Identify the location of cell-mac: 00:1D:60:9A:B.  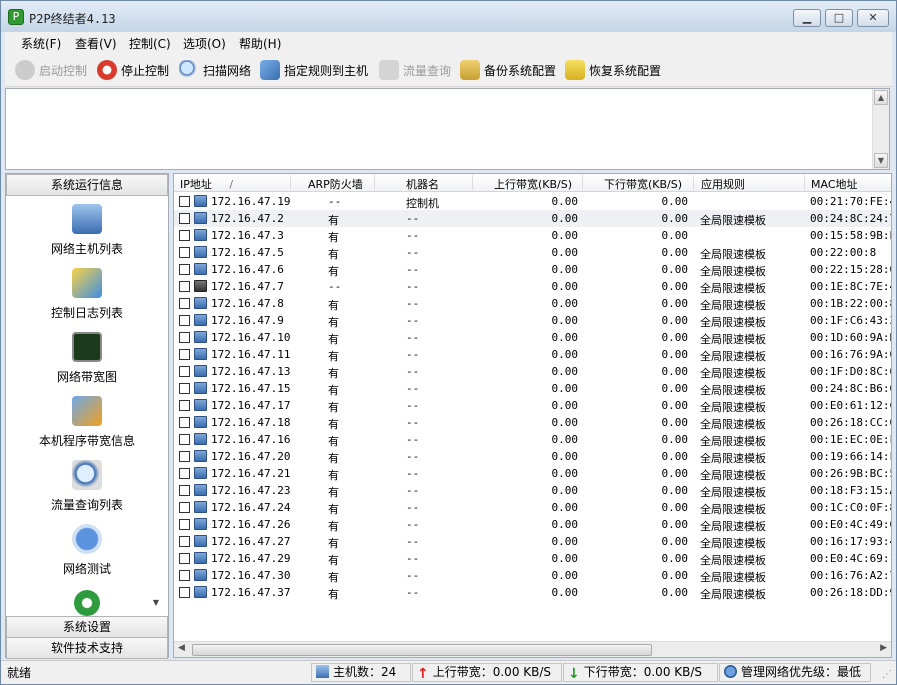
(851, 337).